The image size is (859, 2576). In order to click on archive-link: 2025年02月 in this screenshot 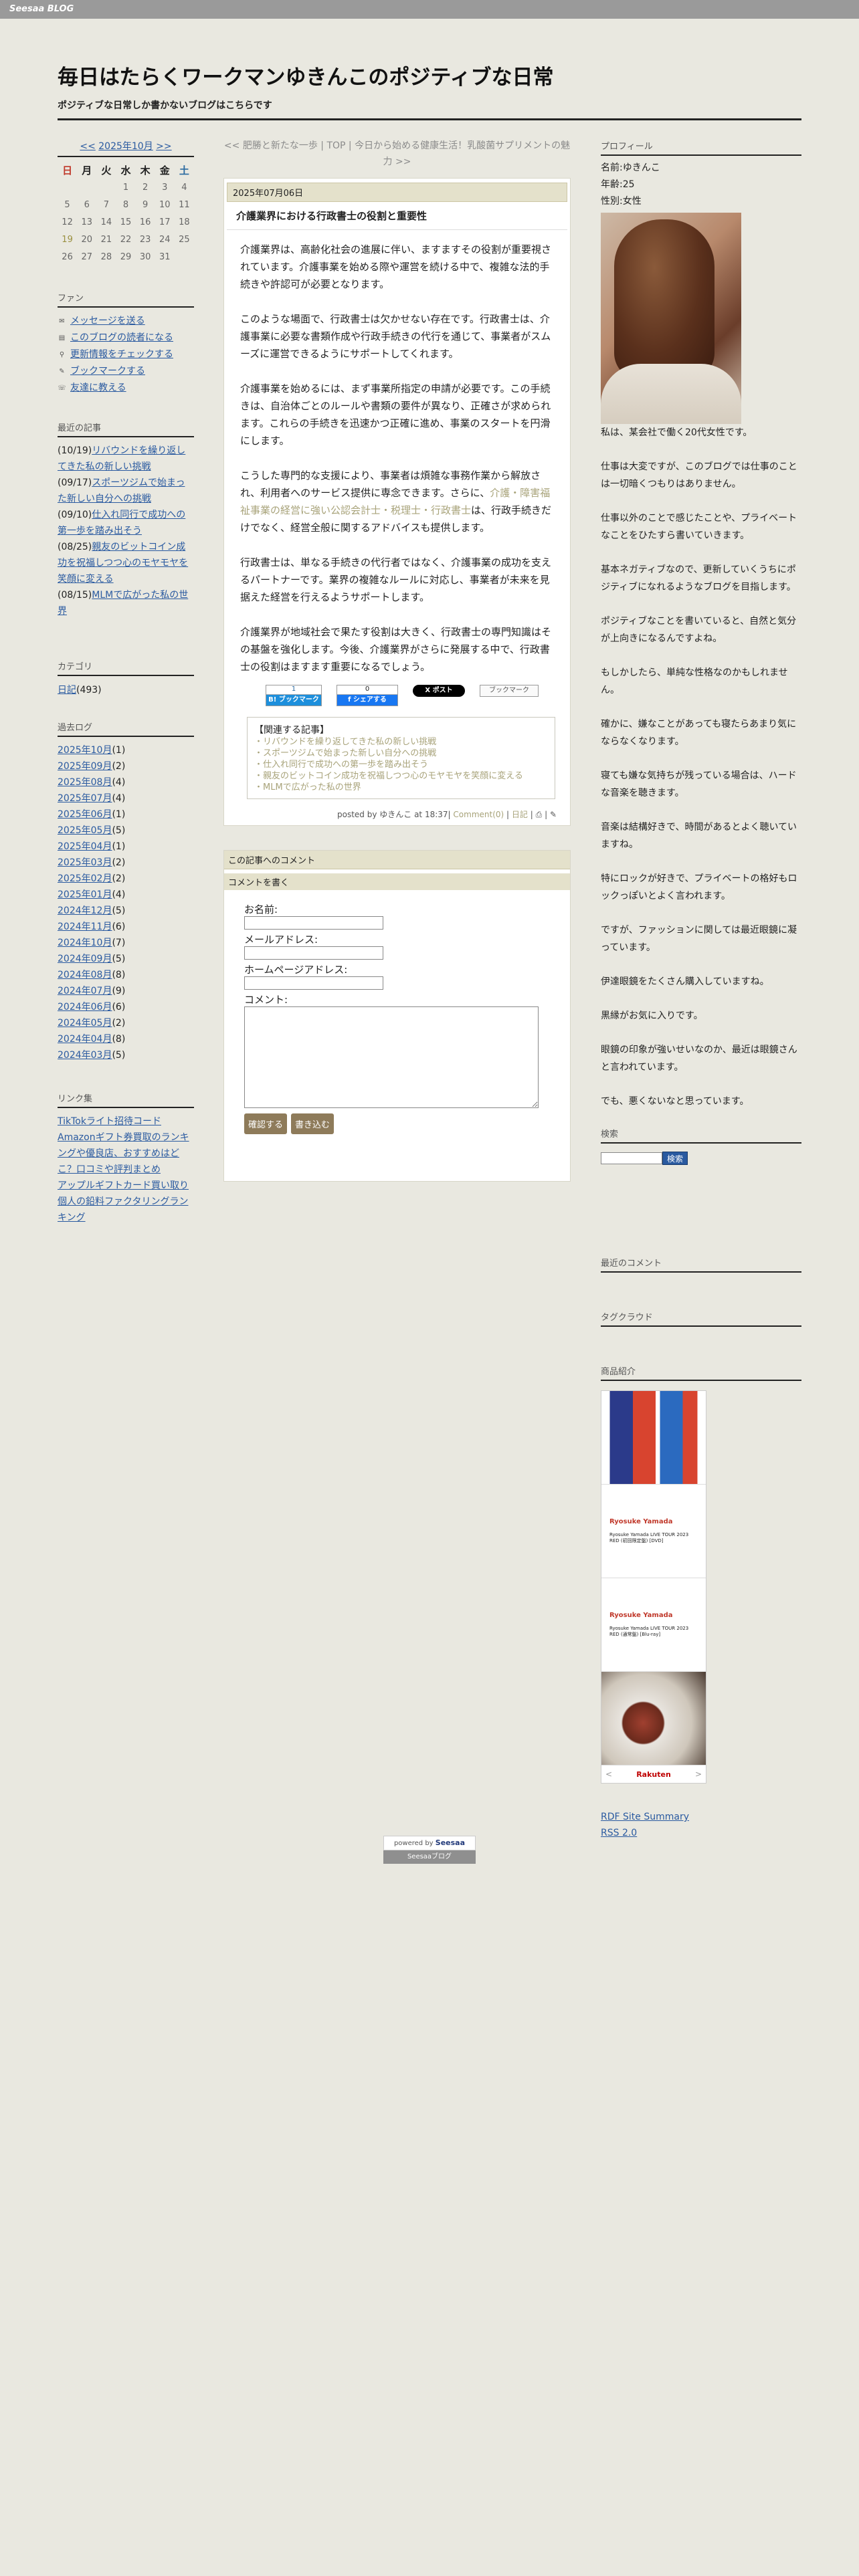, I will do `click(85, 878)`.